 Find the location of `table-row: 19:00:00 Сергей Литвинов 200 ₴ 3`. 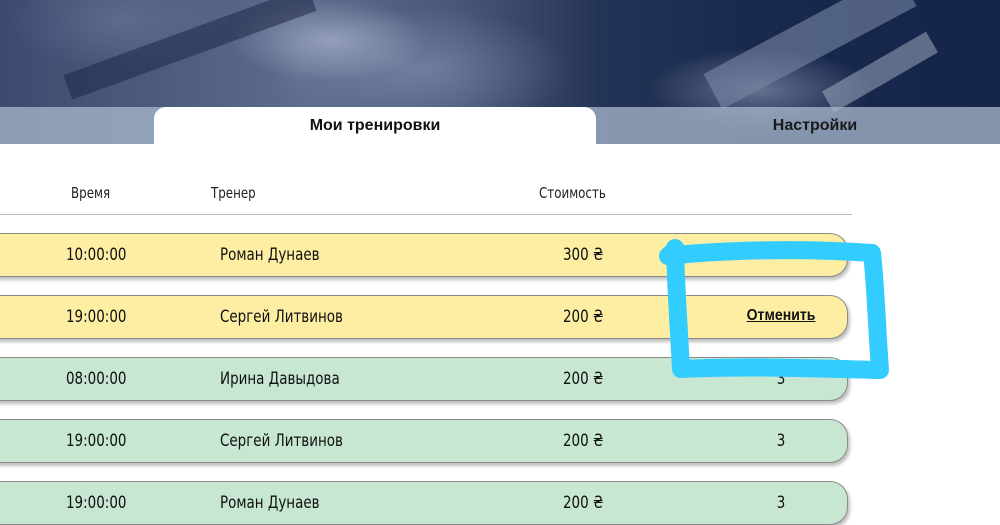

table-row: 19:00:00 Сергей Литвинов 200 ₴ 3 is located at coordinates (424, 441).